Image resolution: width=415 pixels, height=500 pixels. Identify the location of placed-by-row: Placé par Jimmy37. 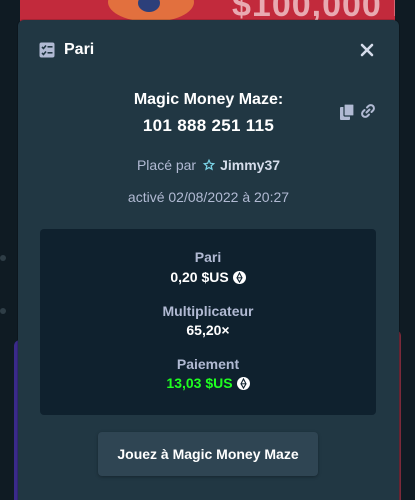
(208, 165).